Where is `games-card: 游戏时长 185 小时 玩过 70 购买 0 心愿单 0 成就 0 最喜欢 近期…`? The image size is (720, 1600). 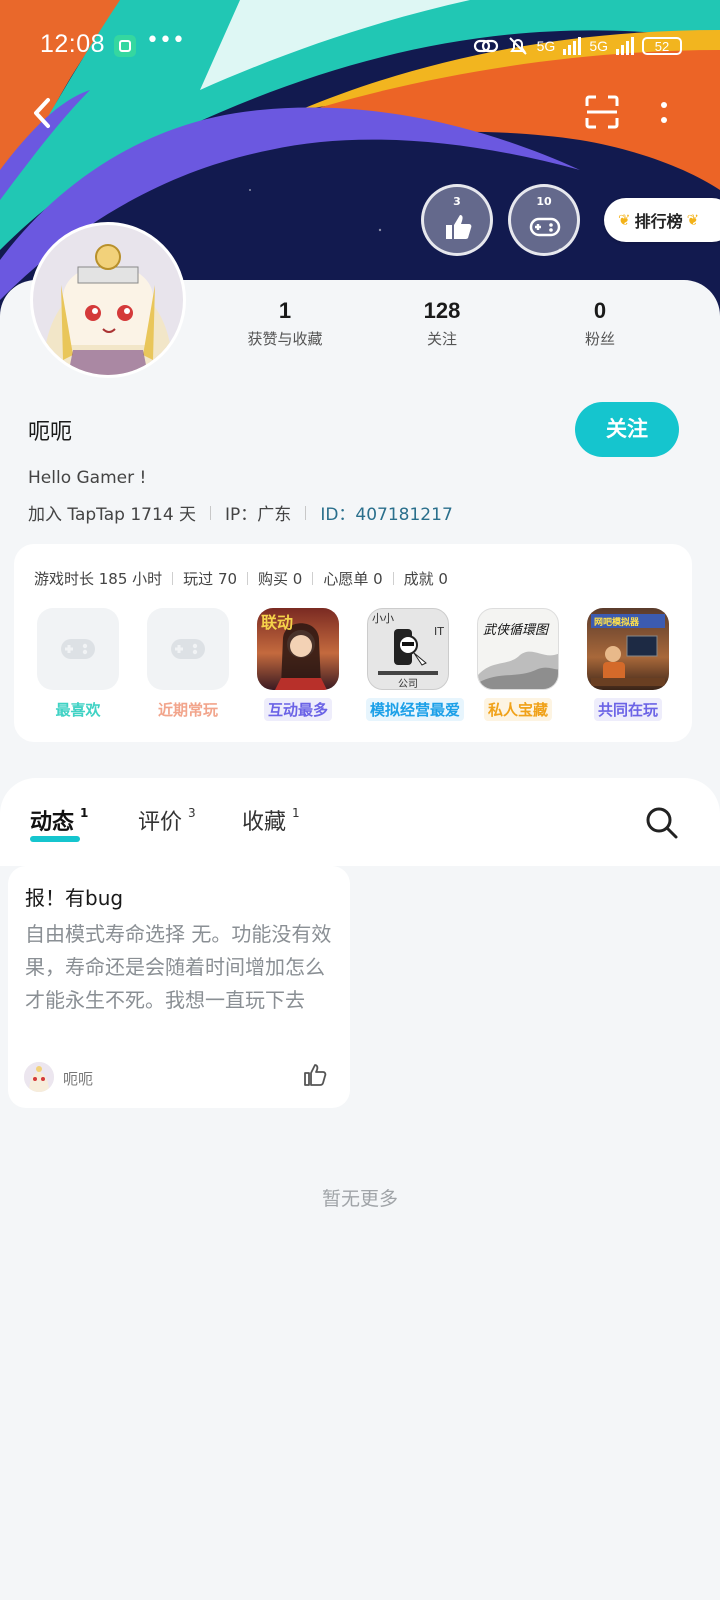 games-card: 游戏时长 185 小时 玩过 70 购买 0 心愿单 0 成就 0 最喜欢 近期… is located at coordinates (353, 643).